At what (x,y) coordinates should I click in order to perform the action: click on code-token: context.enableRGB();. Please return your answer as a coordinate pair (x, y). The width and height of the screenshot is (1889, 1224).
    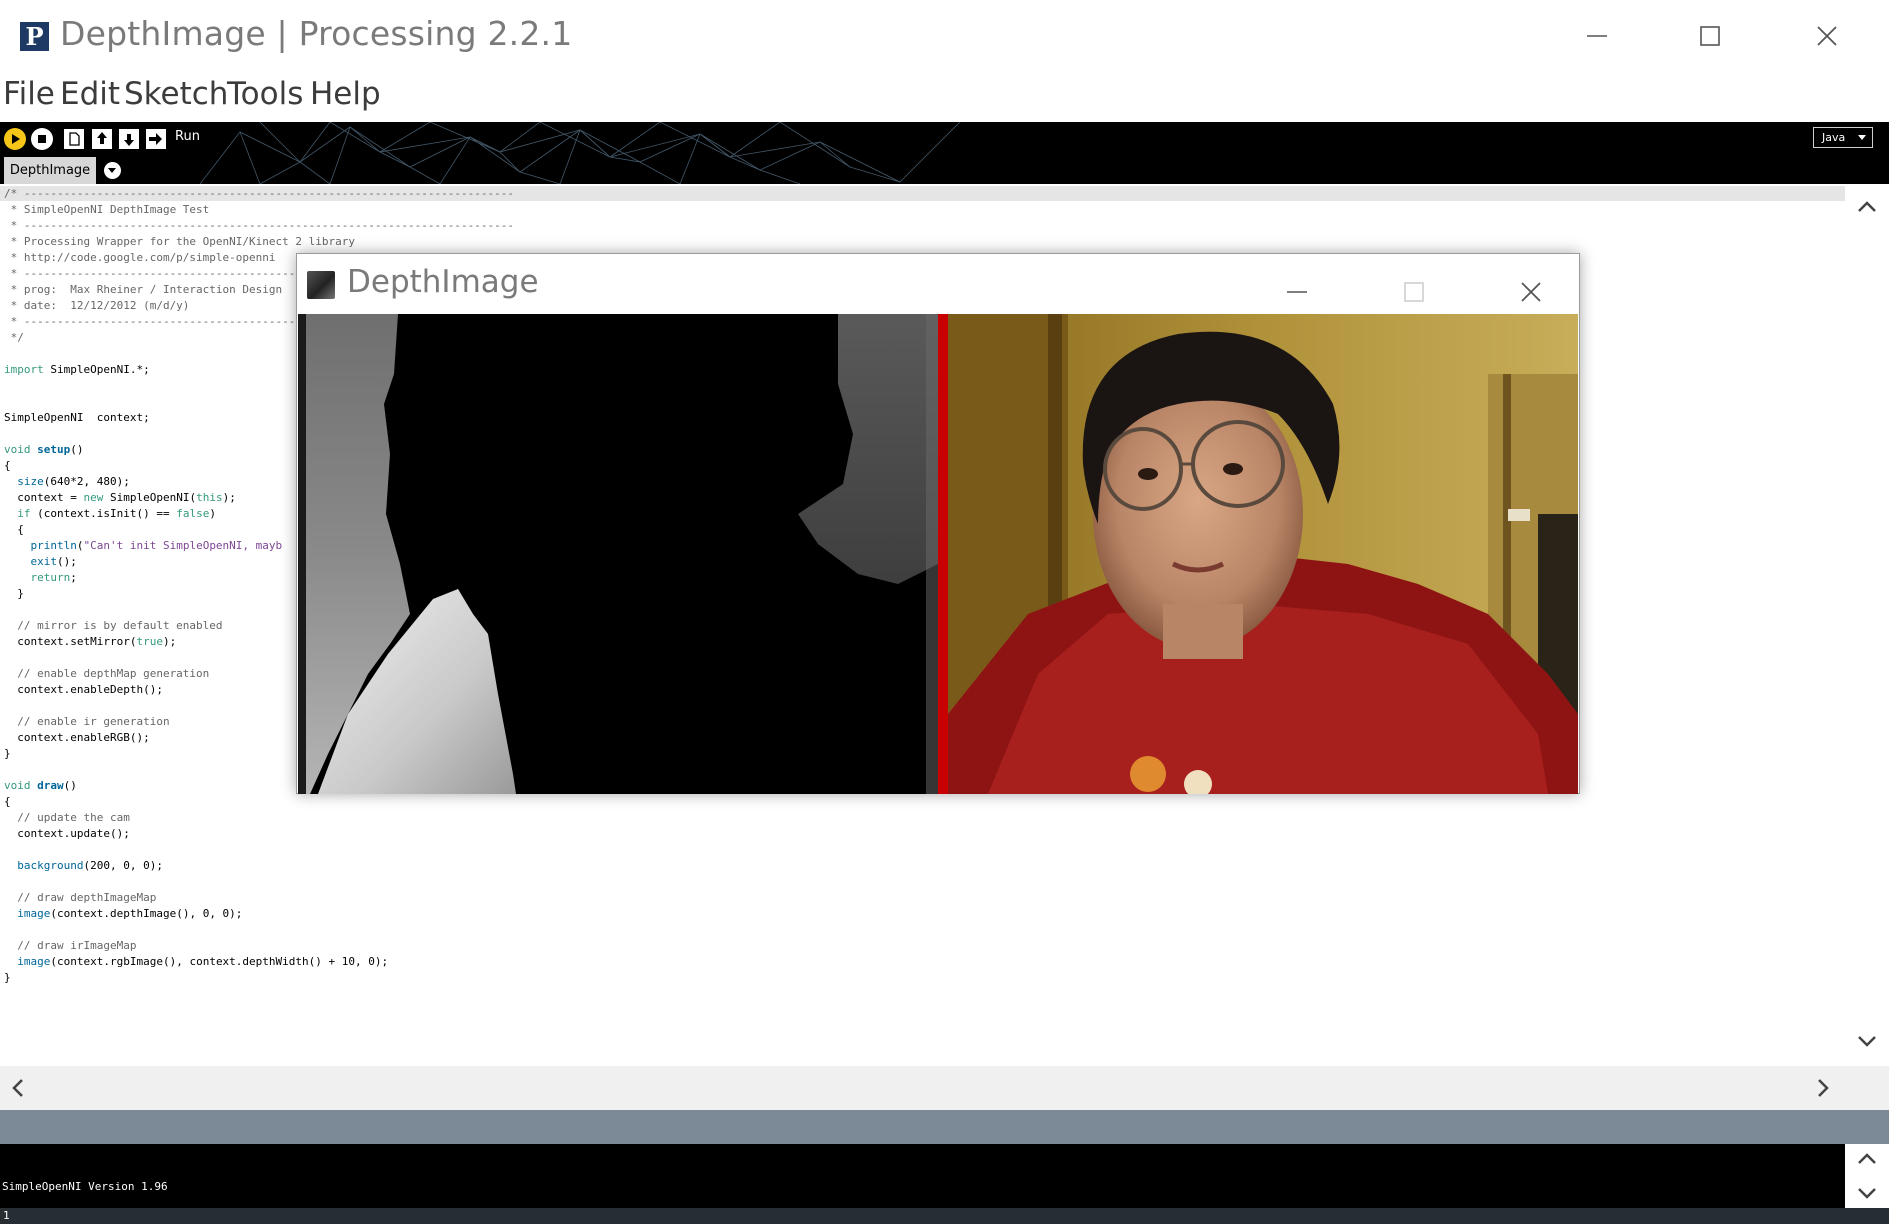
    Looking at the image, I should click on (77, 737).